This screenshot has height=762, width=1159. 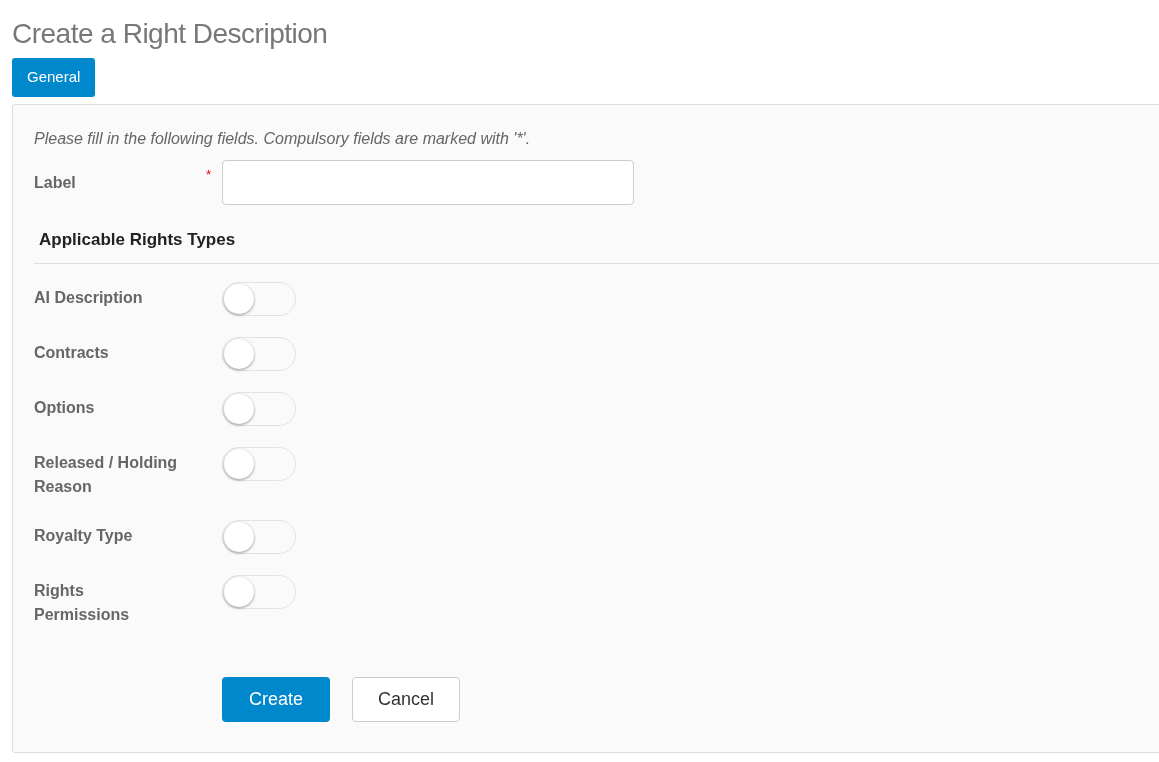 What do you see at coordinates (89, 297) in the screenshot?
I see `toggle-label: AI Description` at bounding box center [89, 297].